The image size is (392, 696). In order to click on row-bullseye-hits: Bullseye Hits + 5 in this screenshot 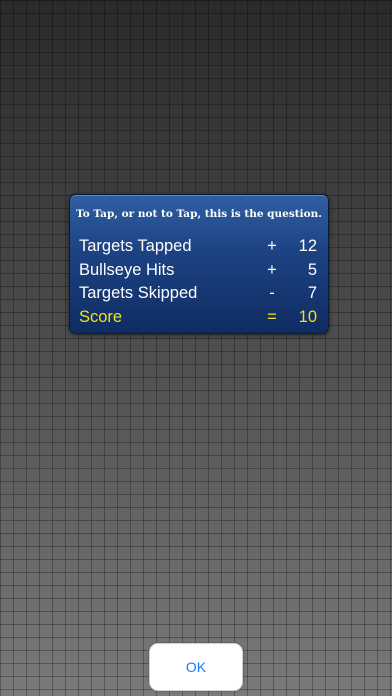, I will do `click(198, 271)`.